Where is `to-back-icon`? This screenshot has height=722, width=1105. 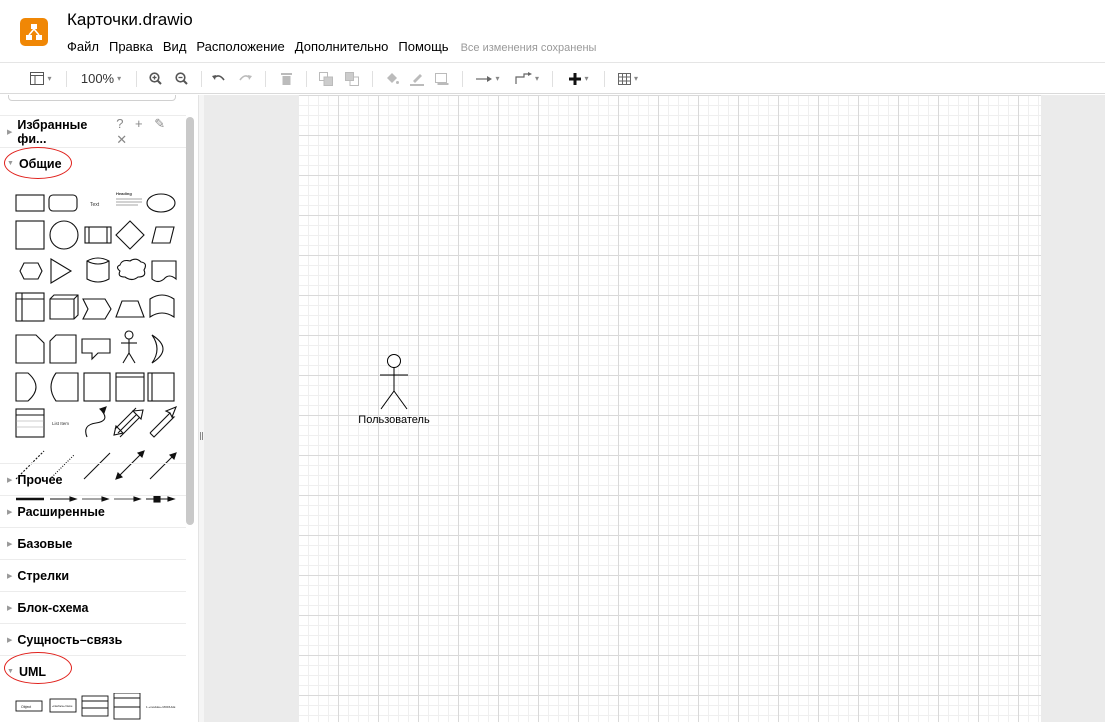 to-back-icon is located at coordinates (352, 78).